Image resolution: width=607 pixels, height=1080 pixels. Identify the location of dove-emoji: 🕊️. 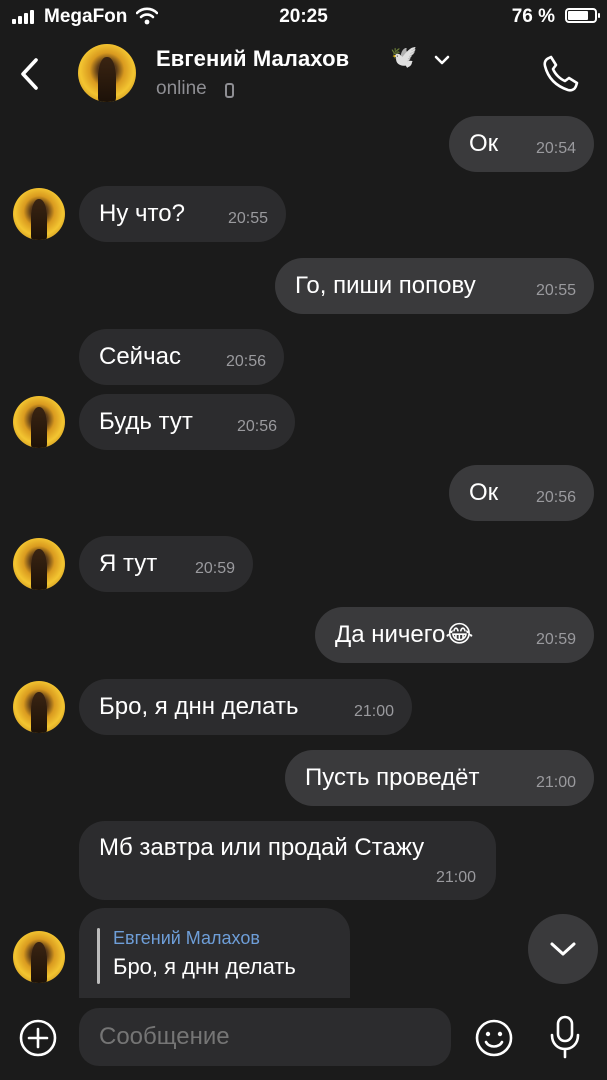
(404, 56).